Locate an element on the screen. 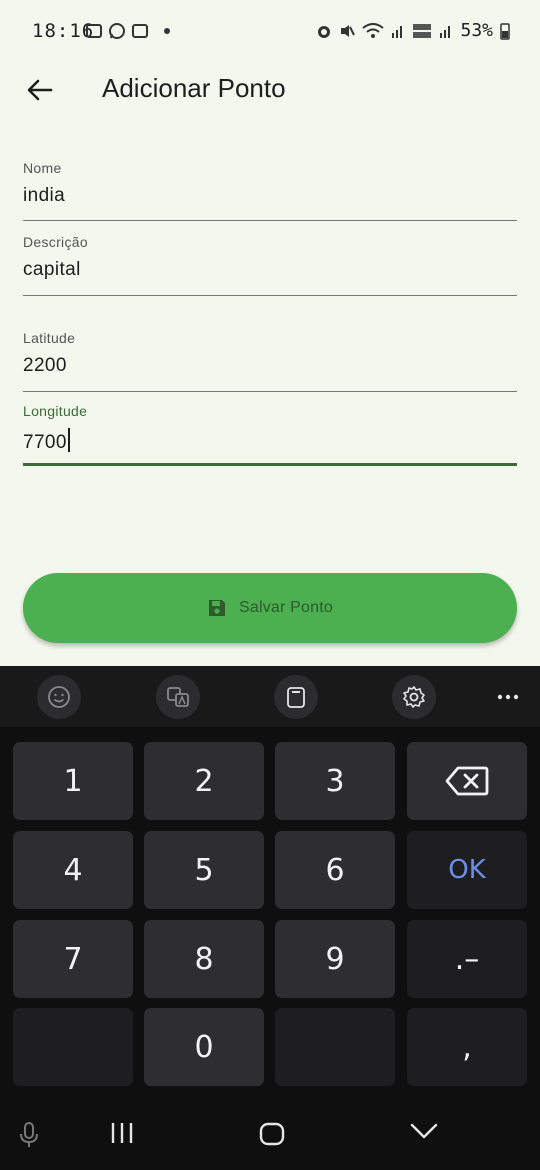  descricao-field: Descrição capital is located at coordinates (270, 265).